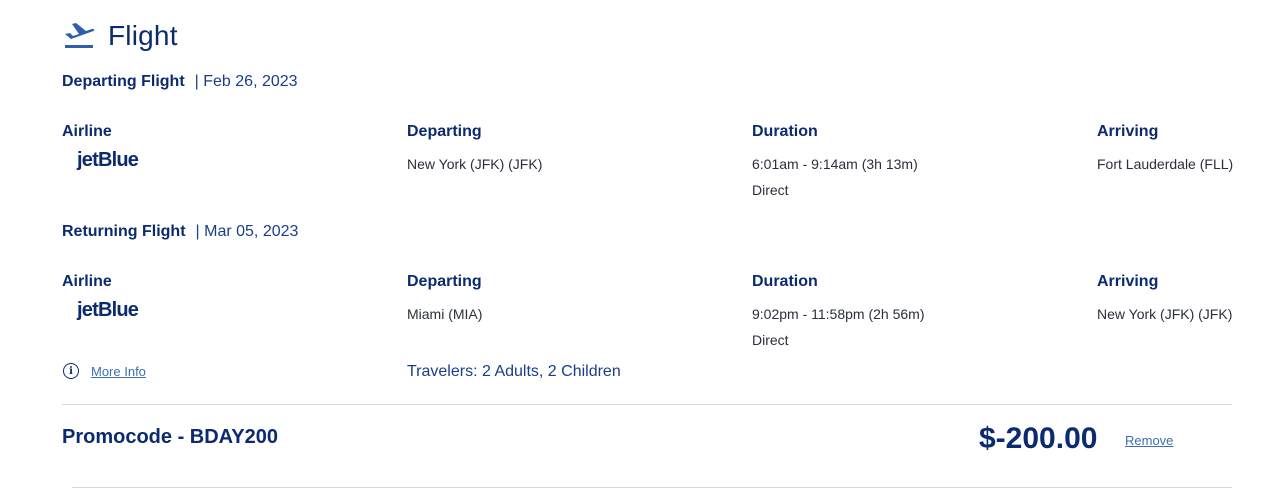 This screenshot has height=502, width=1267. Describe the element at coordinates (785, 281) in the screenshot. I see `returning-duration-header: Duration` at that location.